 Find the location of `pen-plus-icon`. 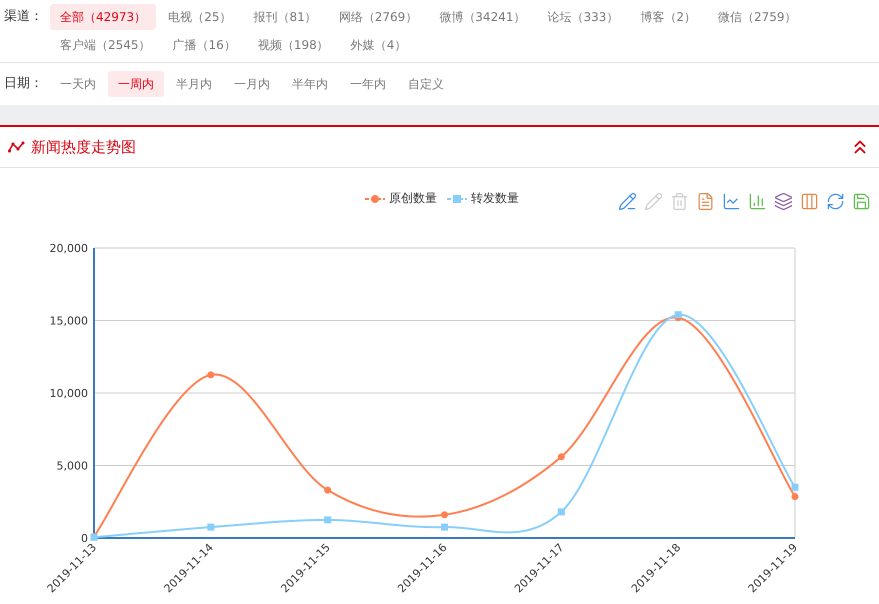

pen-plus-icon is located at coordinates (627, 201).